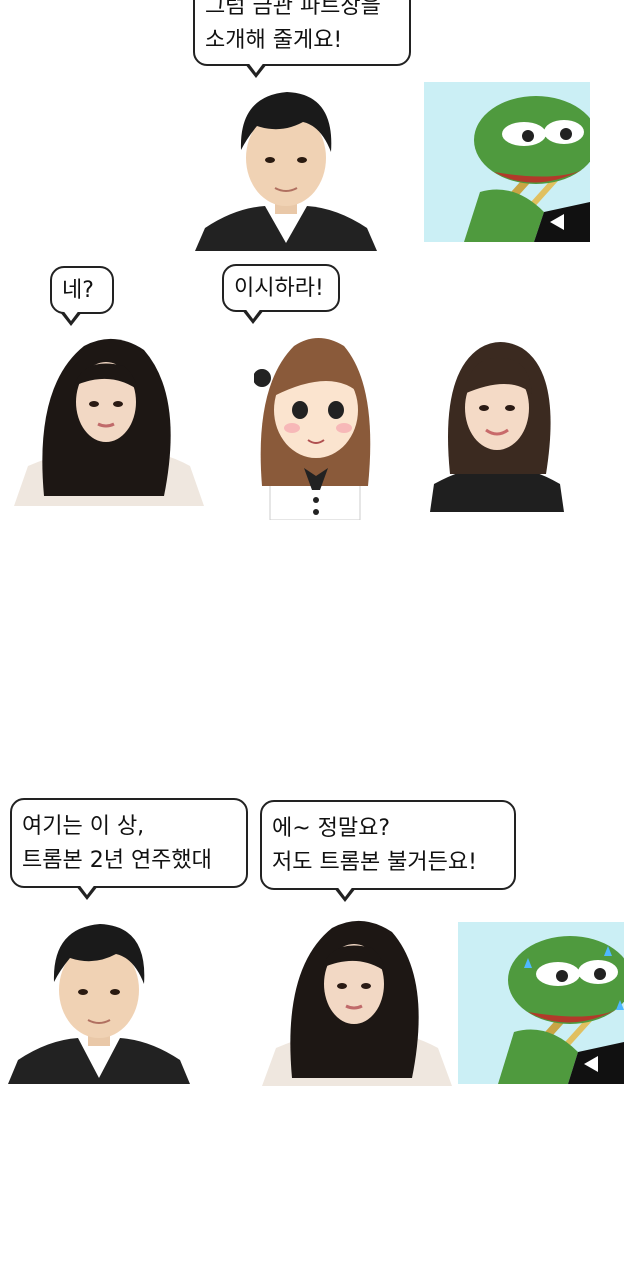  I want to click on man-portrait, so click(286, 164).